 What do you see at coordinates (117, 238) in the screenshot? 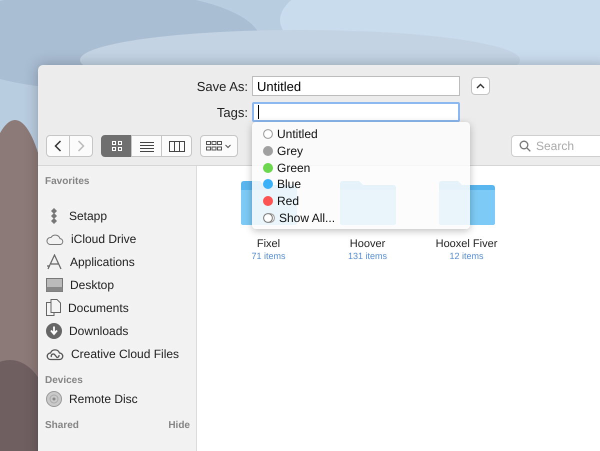
I see `sidebar-item: iCloud Drive` at bounding box center [117, 238].